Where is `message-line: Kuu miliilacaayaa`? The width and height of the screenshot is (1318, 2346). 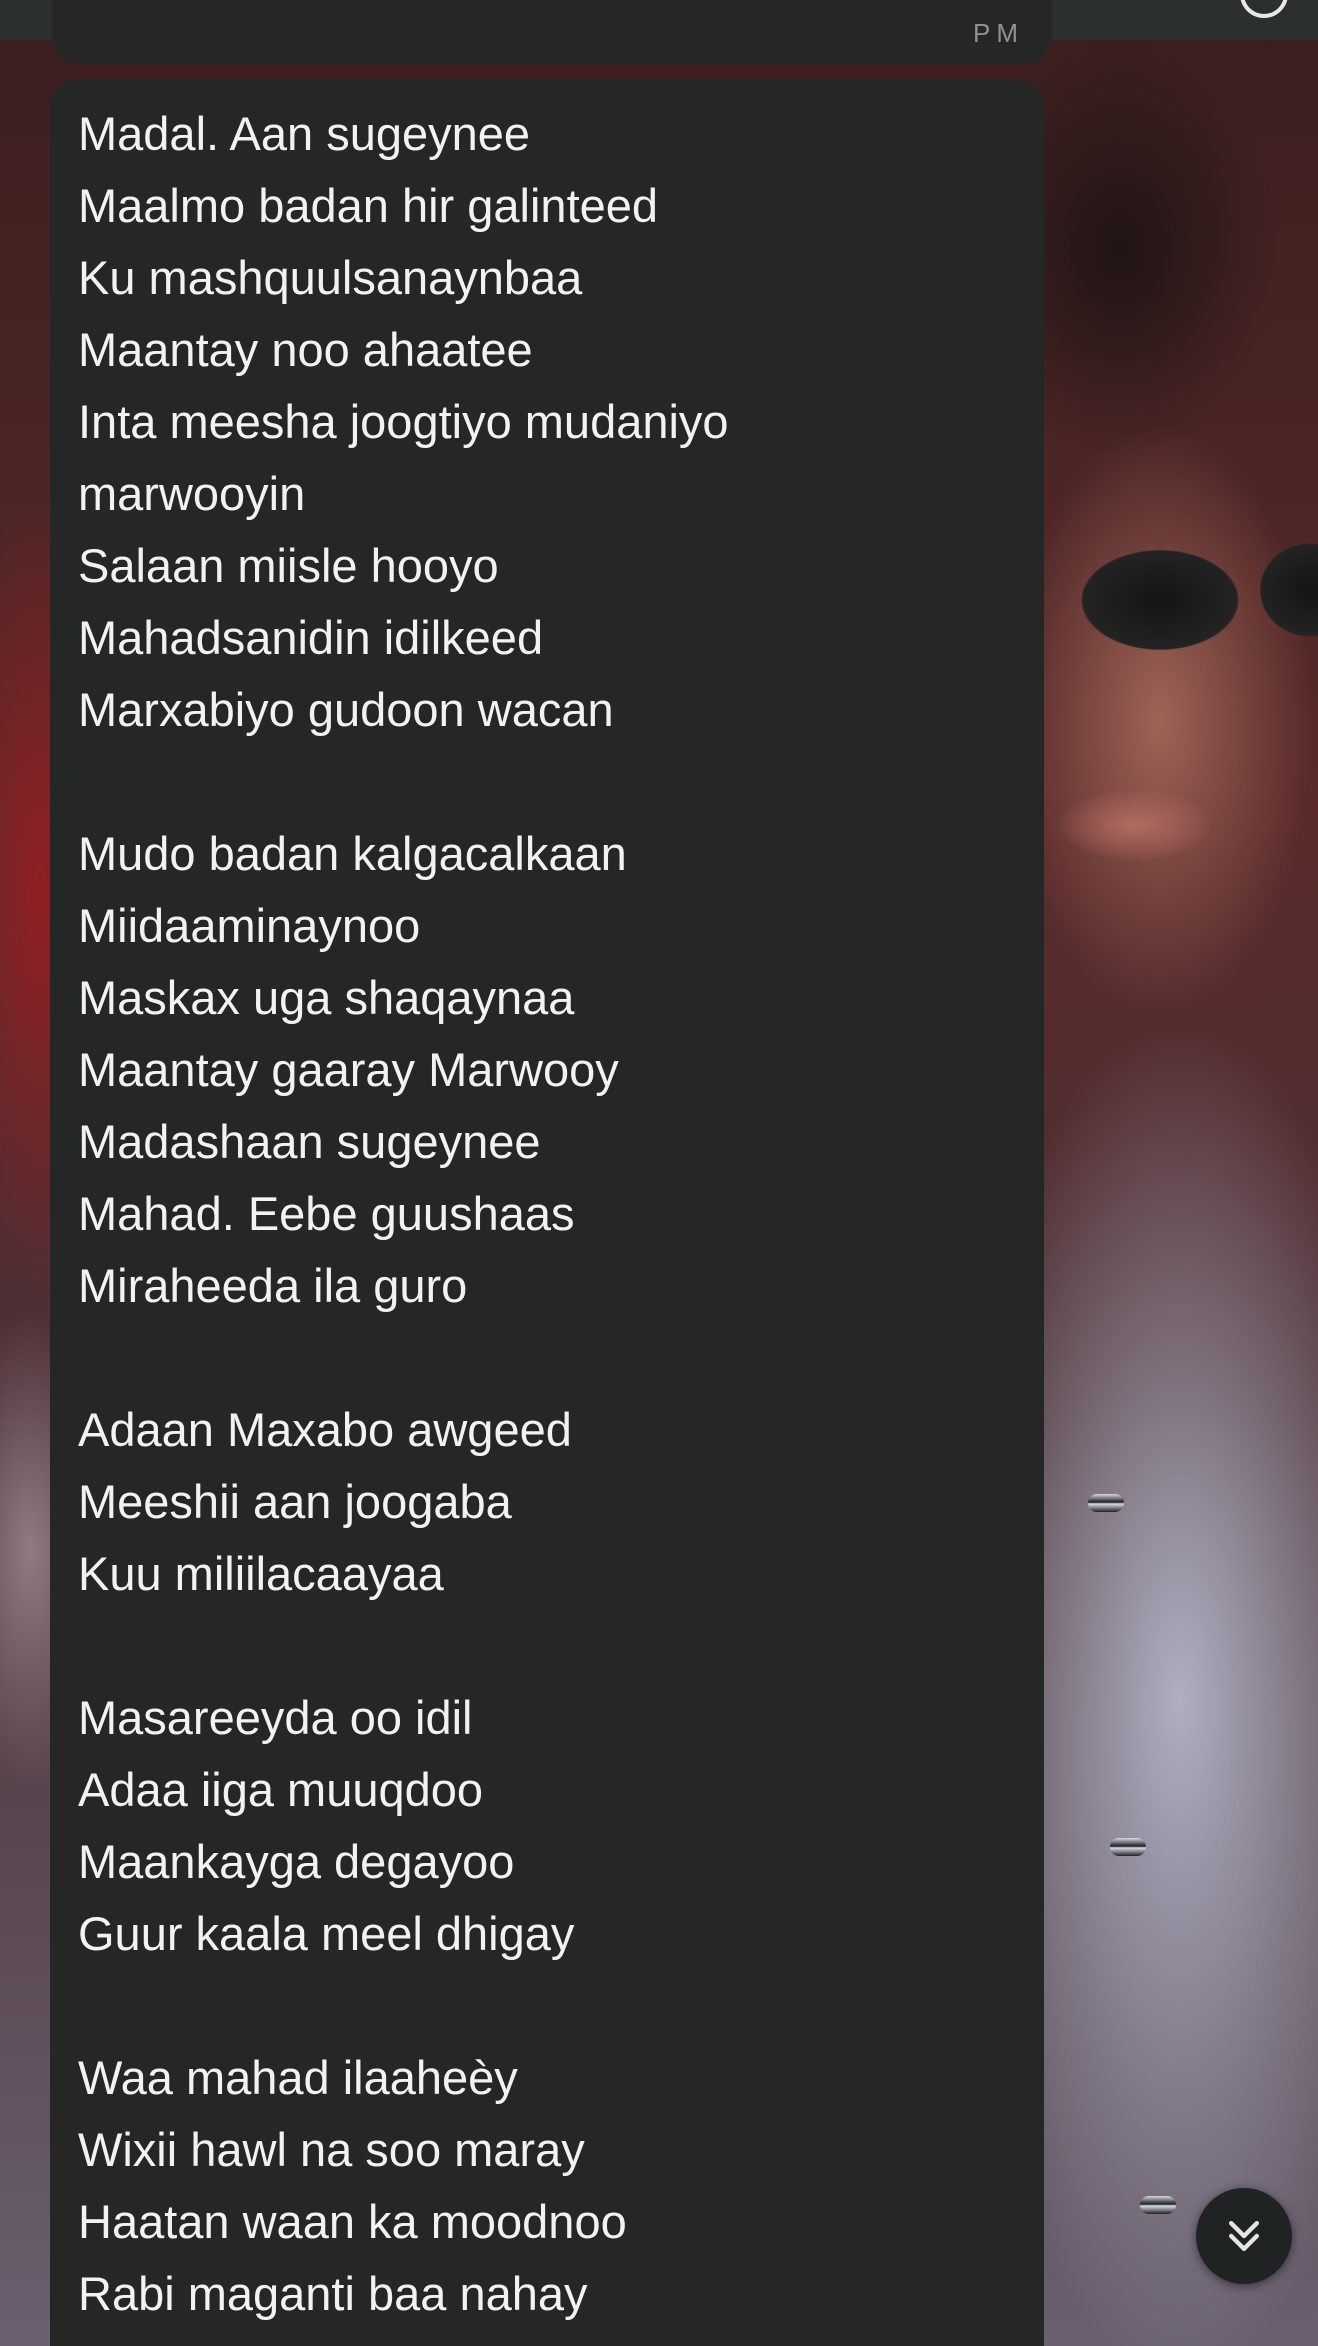 message-line: Kuu miliilacaayaa is located at coordinates (261, 1573).